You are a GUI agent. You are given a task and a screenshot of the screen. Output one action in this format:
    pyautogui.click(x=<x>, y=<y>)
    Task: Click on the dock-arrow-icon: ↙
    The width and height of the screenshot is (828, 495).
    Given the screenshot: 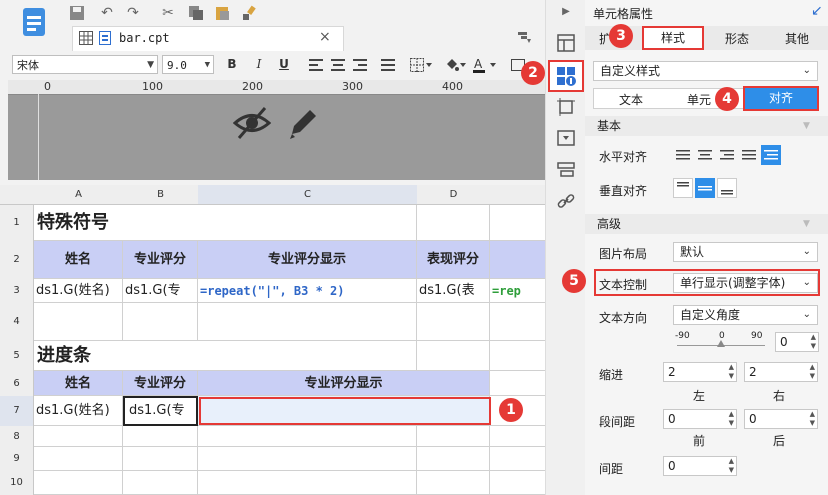 What is the action you would take?
    pyautogui.click(x=817, y=11)
    